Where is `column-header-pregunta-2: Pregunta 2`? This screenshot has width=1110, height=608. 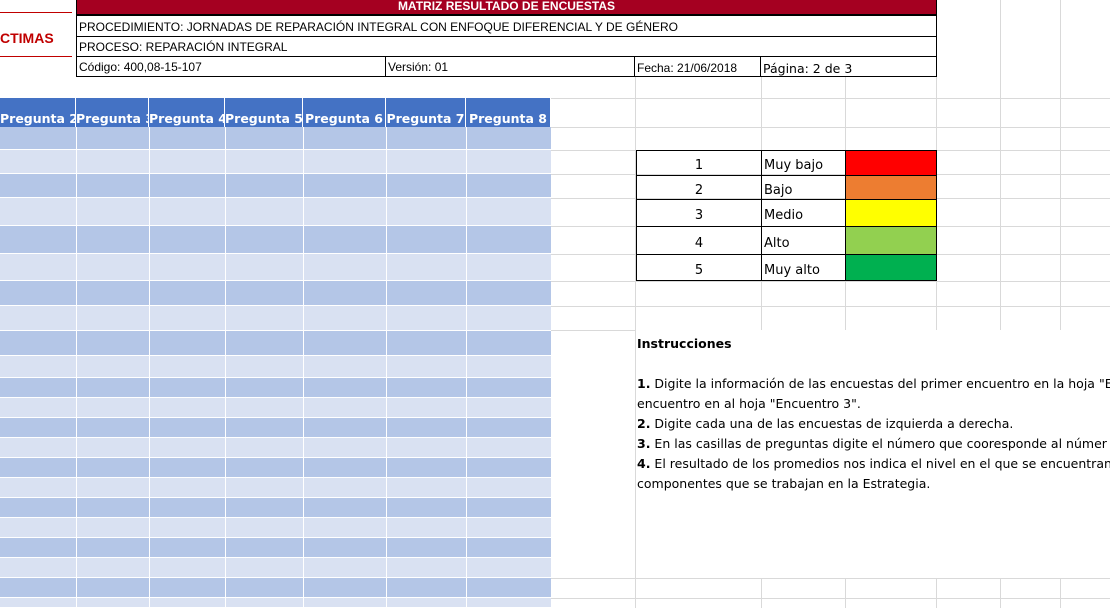
column-header-pregunta-2: Pregunta 2 is located at coordinates (38, 112).